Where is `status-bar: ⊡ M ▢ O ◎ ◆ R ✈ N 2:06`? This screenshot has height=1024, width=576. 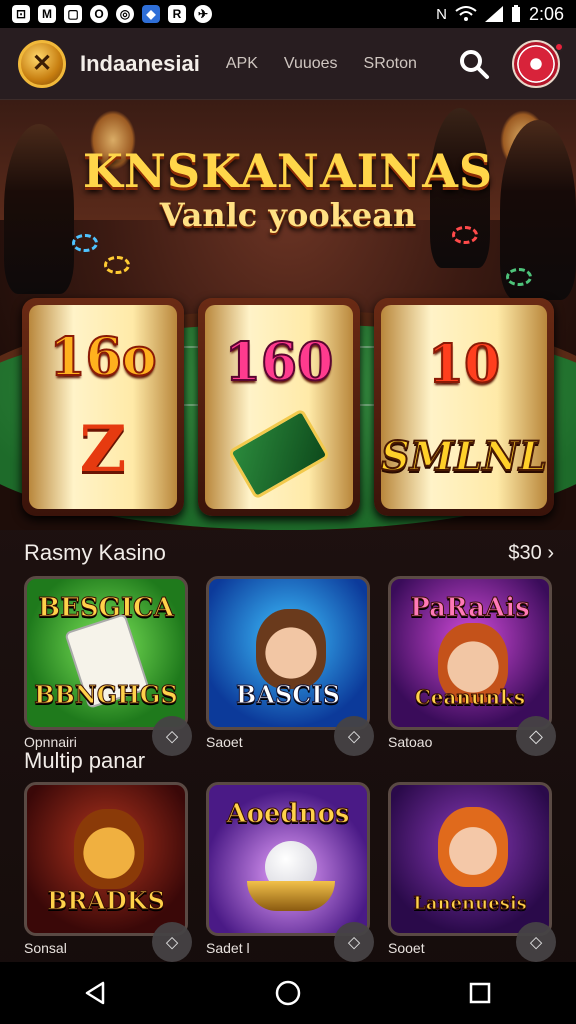 status-bar: ⊡ M ▢ O ◎ ◆ R ✈ N 2:06 is located at coordinates (288, 14).